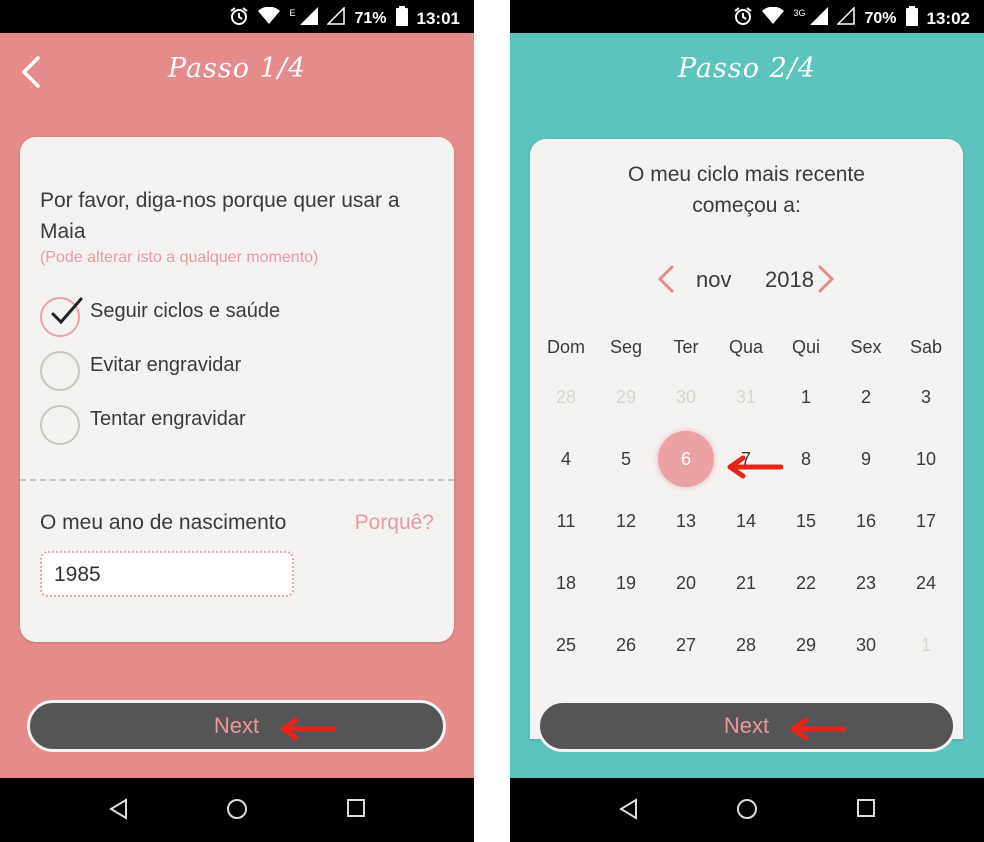 The height and width of the screenshot is (842, 984). Describe the element at coordinates (566, 521) in the screenshot. I see `calendar-day: 11` at that location.